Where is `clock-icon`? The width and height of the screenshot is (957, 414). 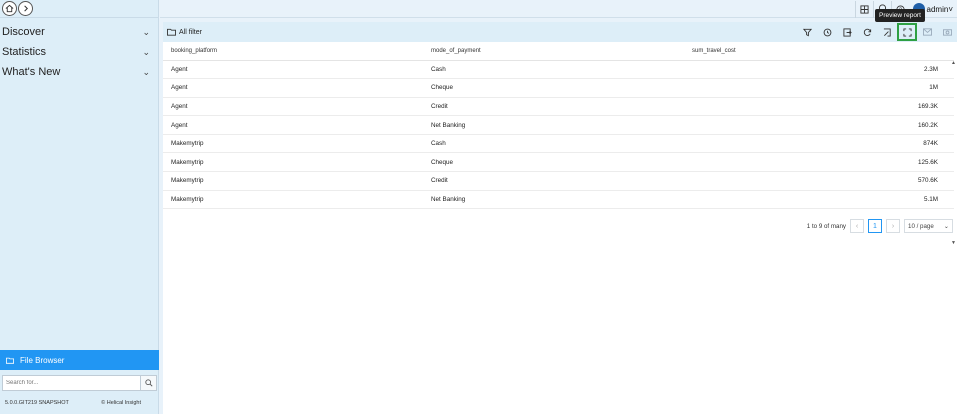 clock-icon is located at coordinates (827, 32).